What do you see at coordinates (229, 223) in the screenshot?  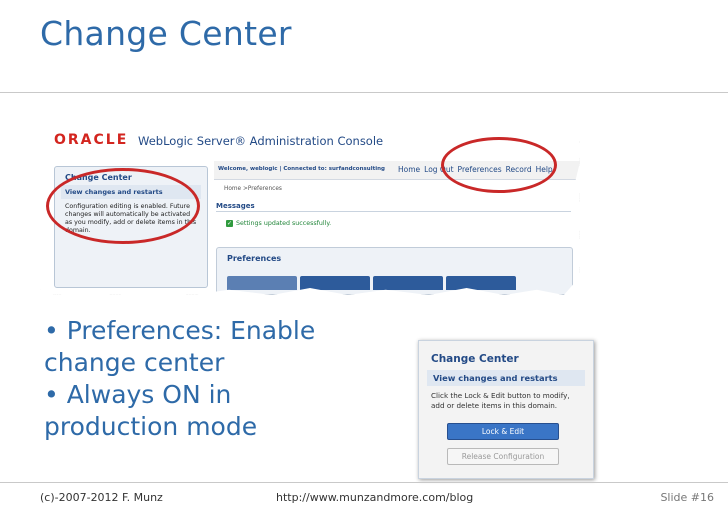 I see `check-icon: ✓` at bounding box center [229, 223].